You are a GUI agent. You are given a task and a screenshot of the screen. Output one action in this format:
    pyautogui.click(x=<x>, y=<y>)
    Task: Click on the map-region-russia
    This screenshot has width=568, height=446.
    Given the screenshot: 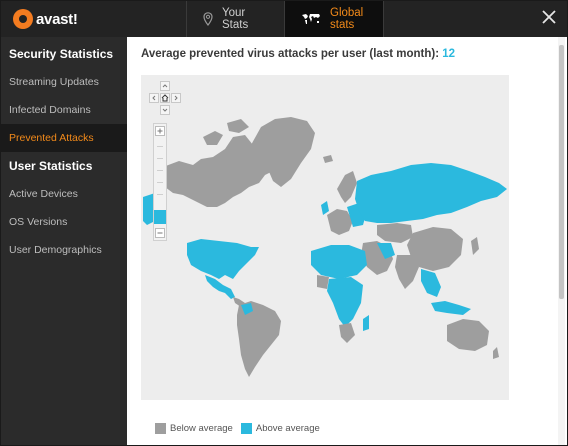 What is the action you would take?
    pyautogui.click(x=431, y=193)
    